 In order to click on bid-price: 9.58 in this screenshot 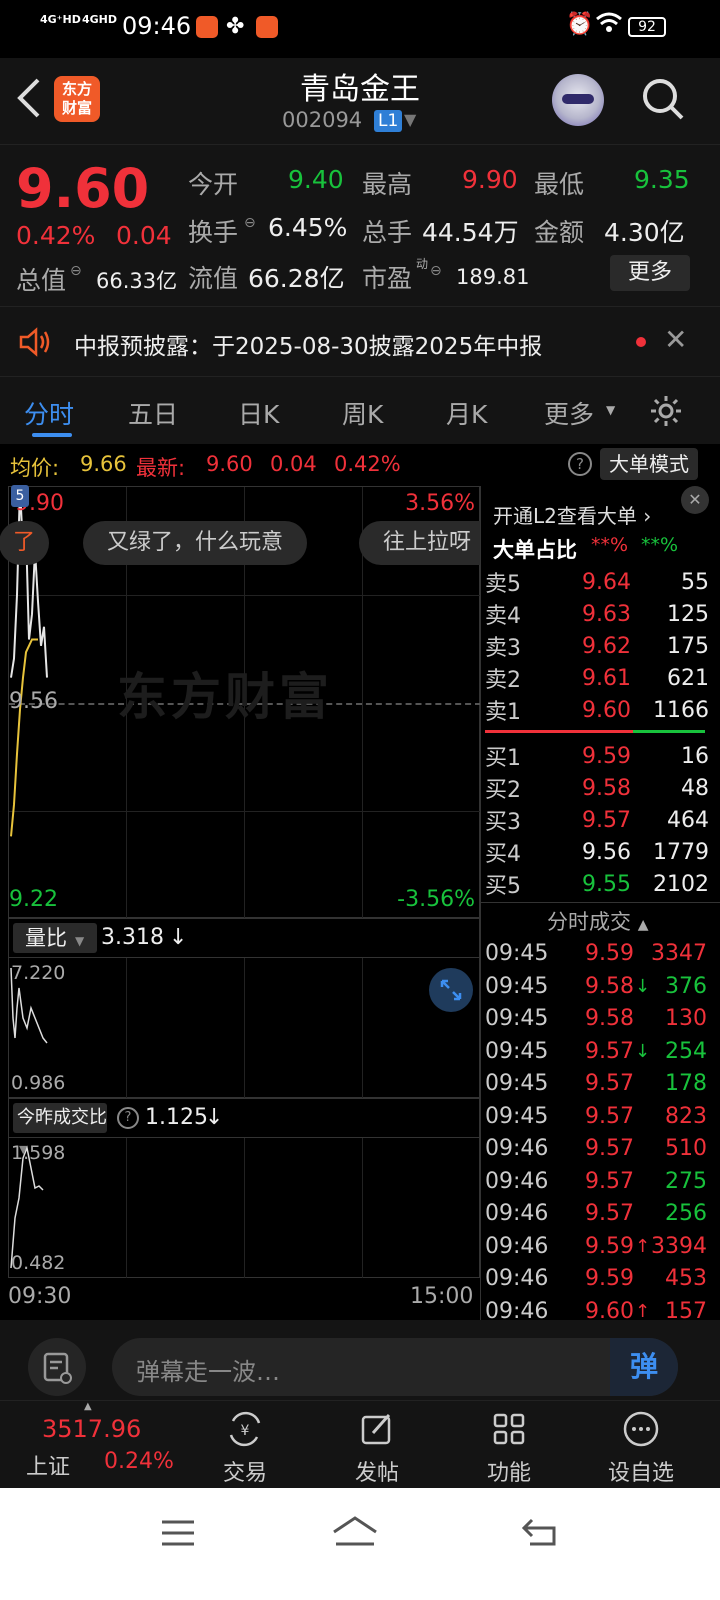, I will do `click(606, 788)`.